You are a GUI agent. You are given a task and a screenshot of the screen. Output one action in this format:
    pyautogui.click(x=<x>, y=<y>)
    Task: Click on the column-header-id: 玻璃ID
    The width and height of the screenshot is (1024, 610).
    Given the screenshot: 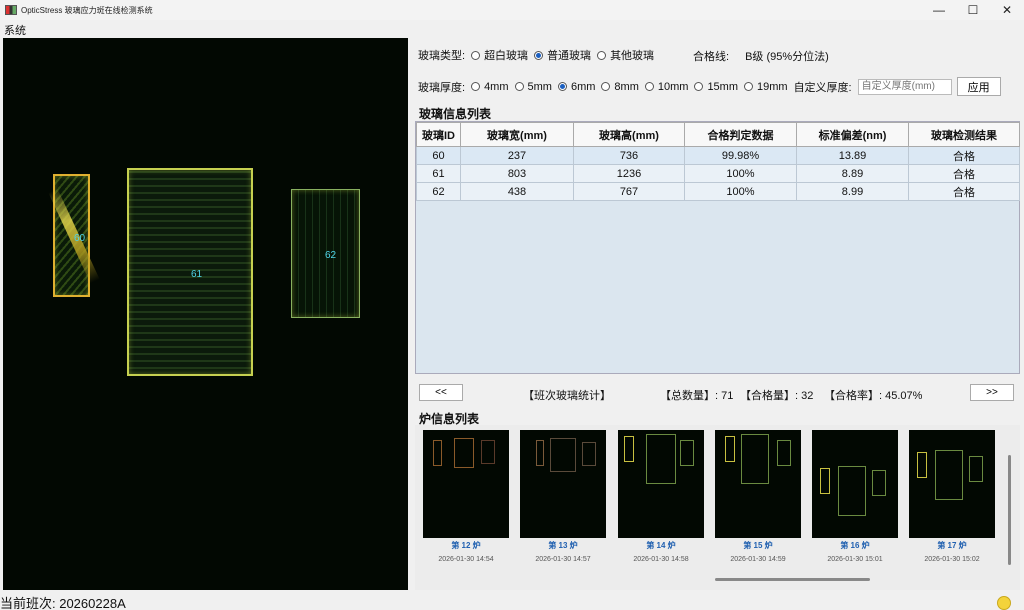 What is the action you would take?
    pyautogui.click(x=438, y=134)
    